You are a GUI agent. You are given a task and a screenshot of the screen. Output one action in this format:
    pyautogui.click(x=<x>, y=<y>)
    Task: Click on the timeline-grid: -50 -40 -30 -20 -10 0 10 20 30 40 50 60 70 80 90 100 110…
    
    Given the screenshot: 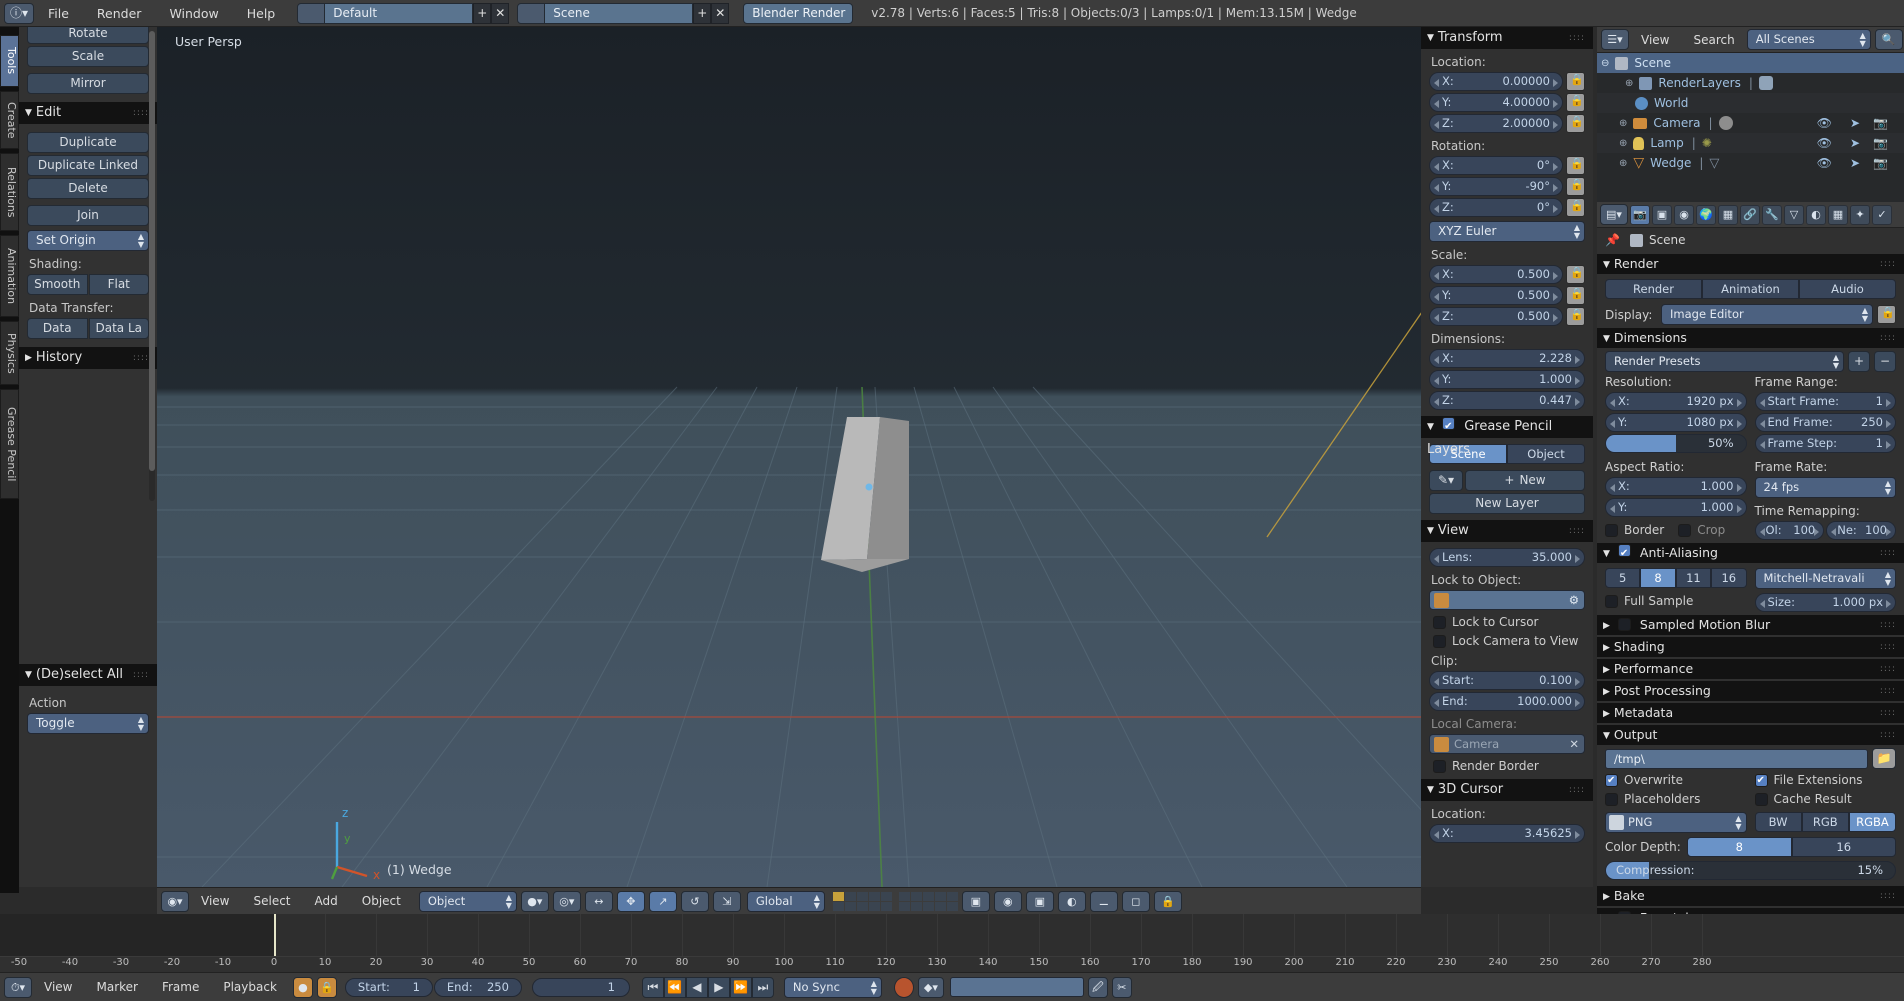 What is the action you would take?
    pyautogui.click(x=952, y=943)
    